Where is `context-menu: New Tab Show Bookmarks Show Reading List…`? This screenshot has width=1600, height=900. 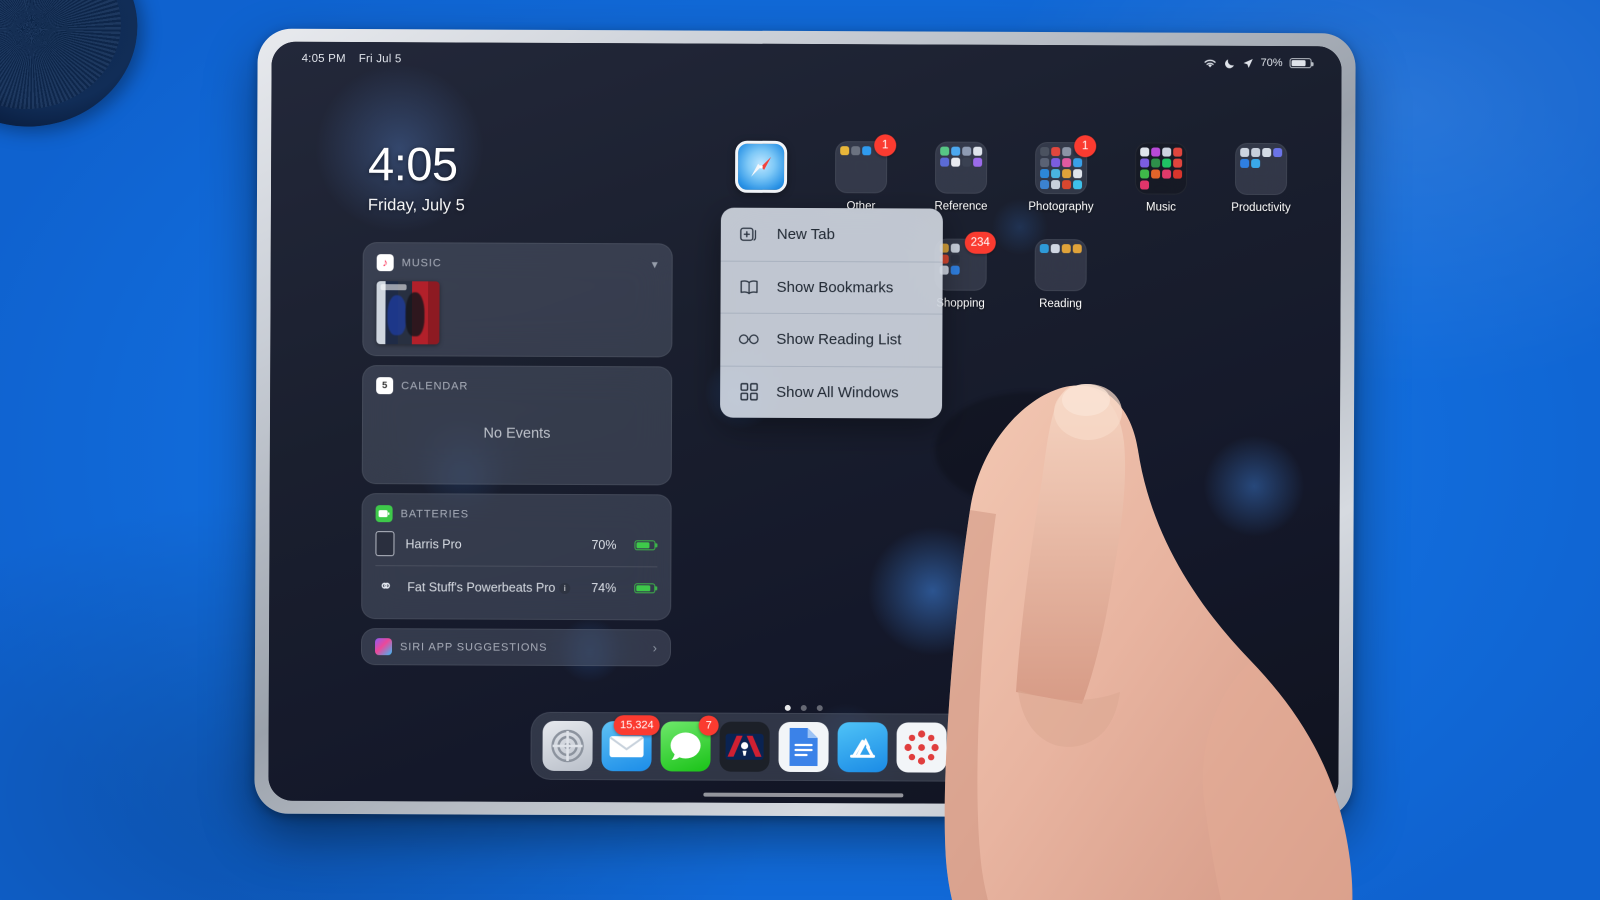 context-menu: New Tab Show Bookmarks Show Reading List… is located at coordinates (831, 313).